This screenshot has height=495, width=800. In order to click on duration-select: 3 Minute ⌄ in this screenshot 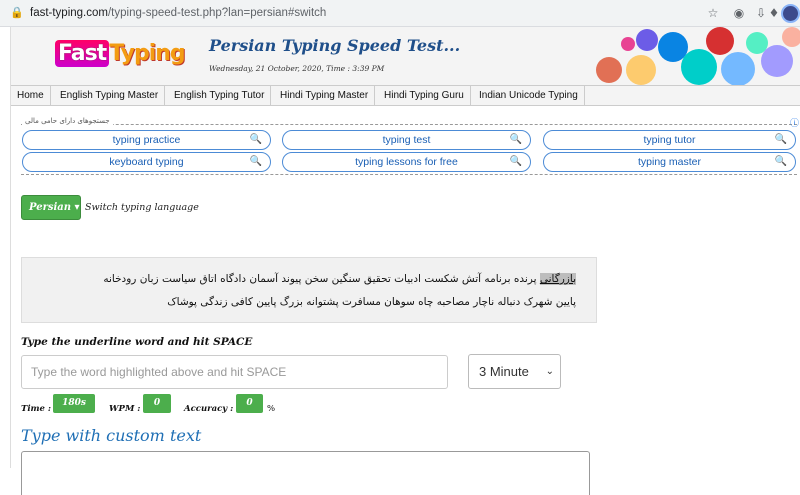, I will do `click(514, 371)`.